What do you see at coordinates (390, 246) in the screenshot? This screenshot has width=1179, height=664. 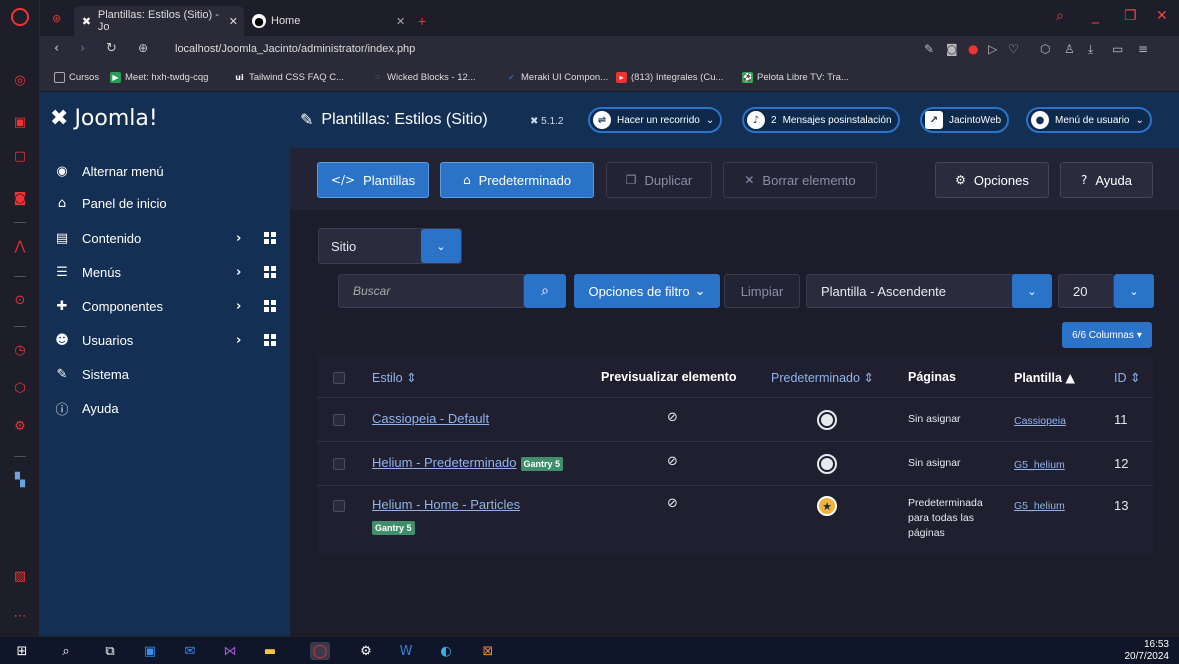 I see `client-select: Sitio ⌄` at bounding box center [390, 246].